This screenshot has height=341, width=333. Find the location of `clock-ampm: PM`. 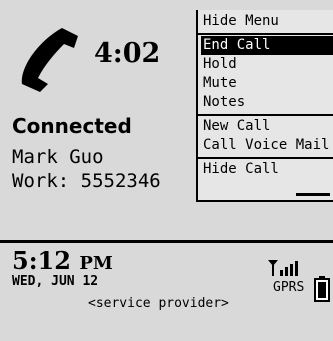

clock-ampm: PM is located at coordinates (96, 263).